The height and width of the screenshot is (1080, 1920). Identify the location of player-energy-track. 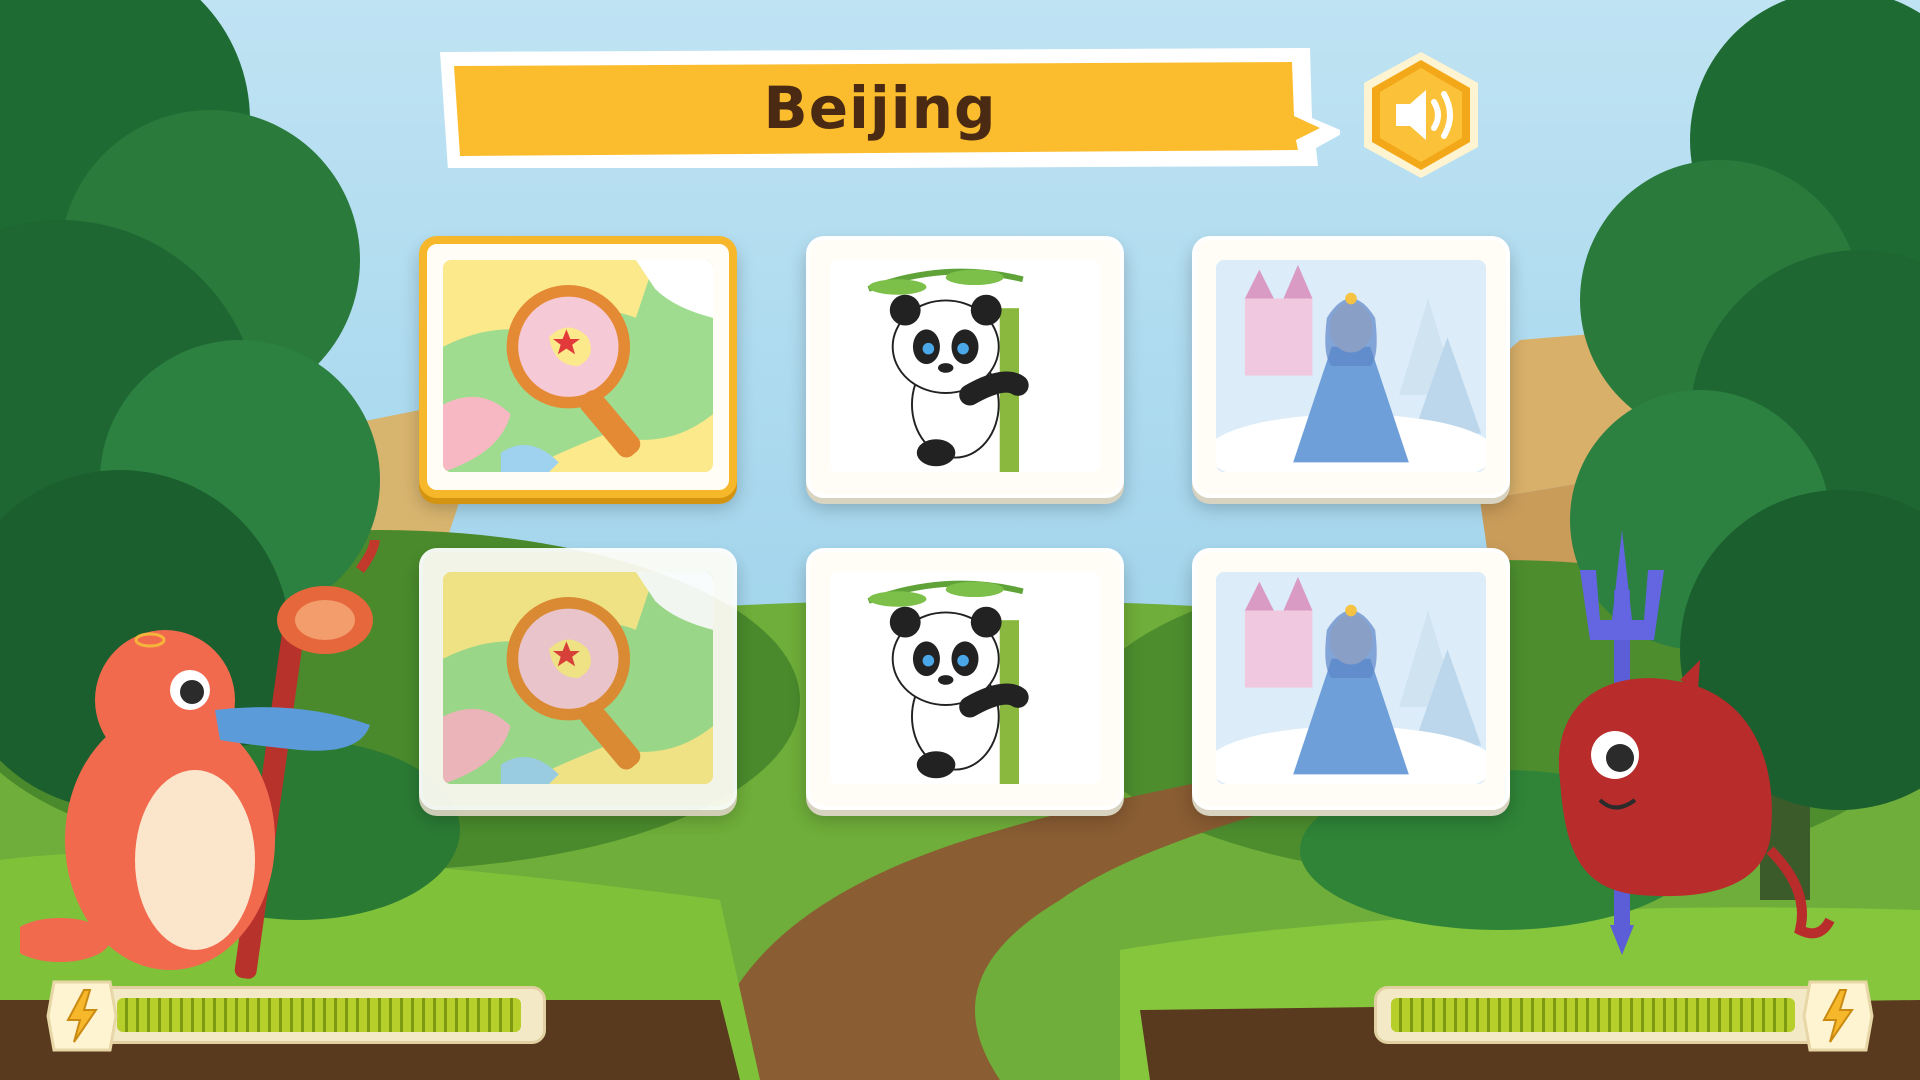
(320, 1015).